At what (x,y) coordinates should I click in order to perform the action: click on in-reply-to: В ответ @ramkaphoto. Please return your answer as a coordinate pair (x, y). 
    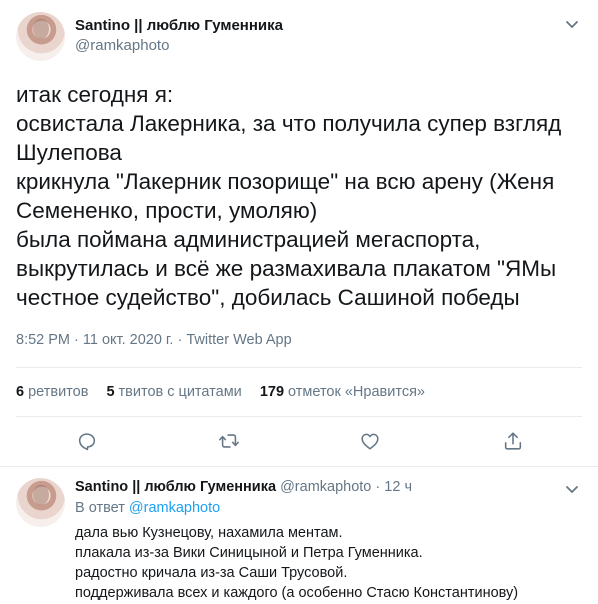
    Looking at the image, I should click on (147, 508).